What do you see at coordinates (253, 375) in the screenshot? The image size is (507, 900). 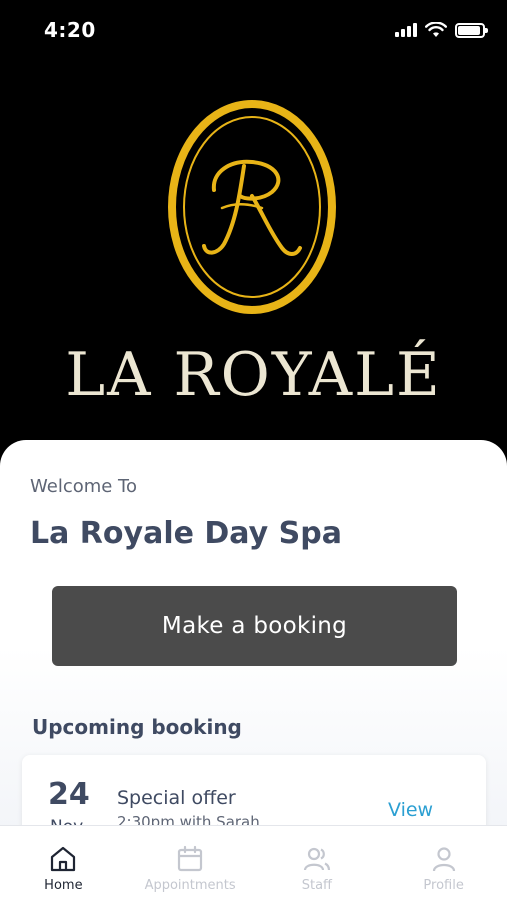 I see `brand-name: LA ROYALÉ` at bounding box center [253, 375].